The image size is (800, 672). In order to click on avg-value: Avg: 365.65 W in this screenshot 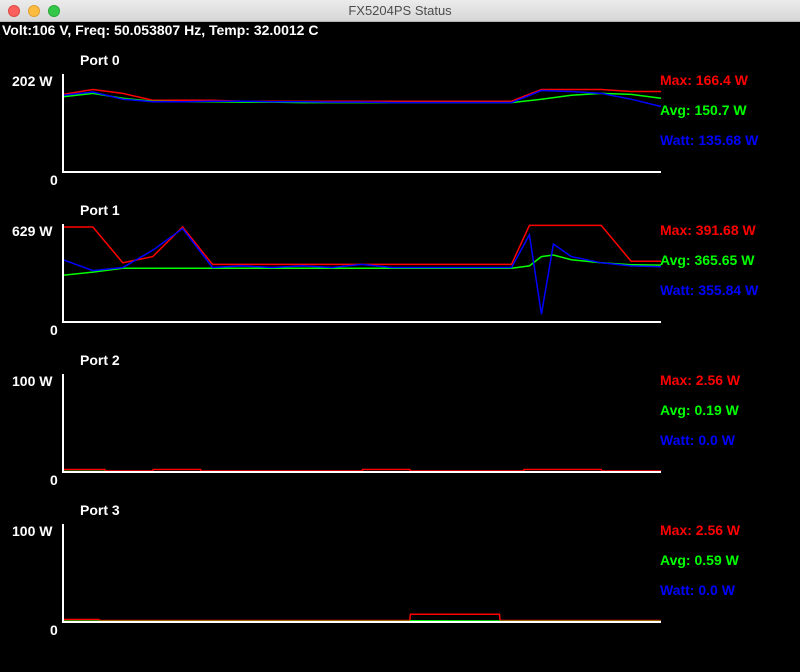, I will do `click(707, 260)`.